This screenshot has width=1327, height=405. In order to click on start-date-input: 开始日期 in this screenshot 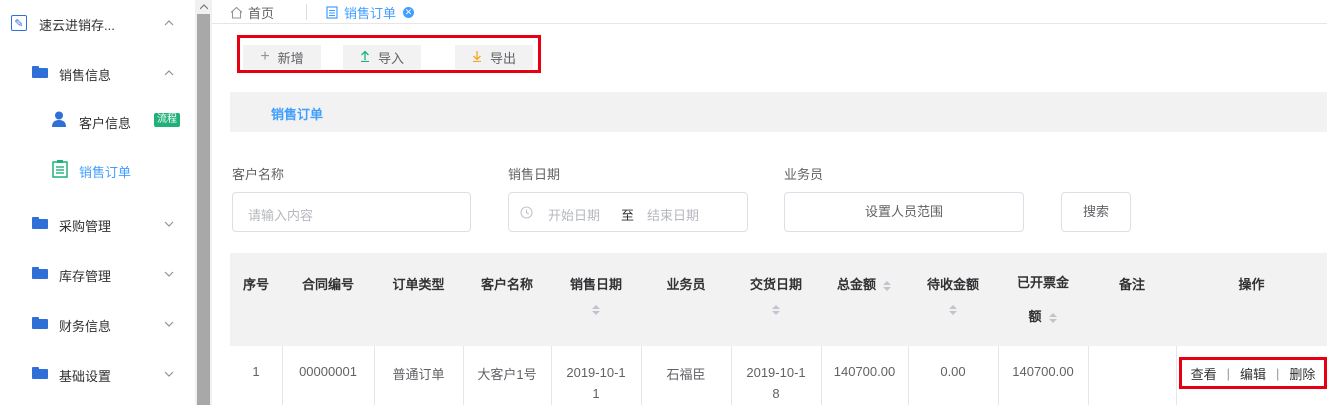, I will do `click(574, 214)`.